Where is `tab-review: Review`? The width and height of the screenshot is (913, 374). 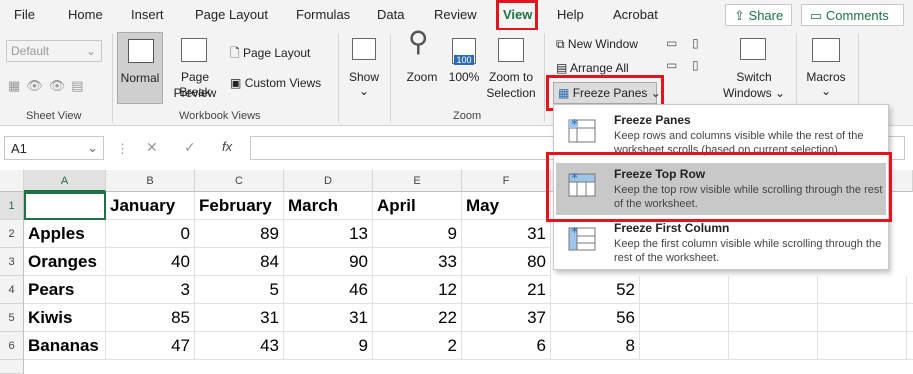
tab-review: Review is located at coordinates (455, 14).